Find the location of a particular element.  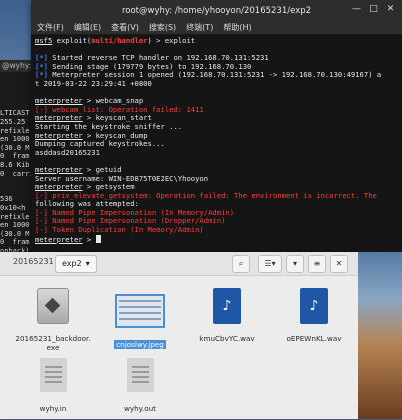

menu-edit: 编辑(E) is located at coordinates (87, 27).